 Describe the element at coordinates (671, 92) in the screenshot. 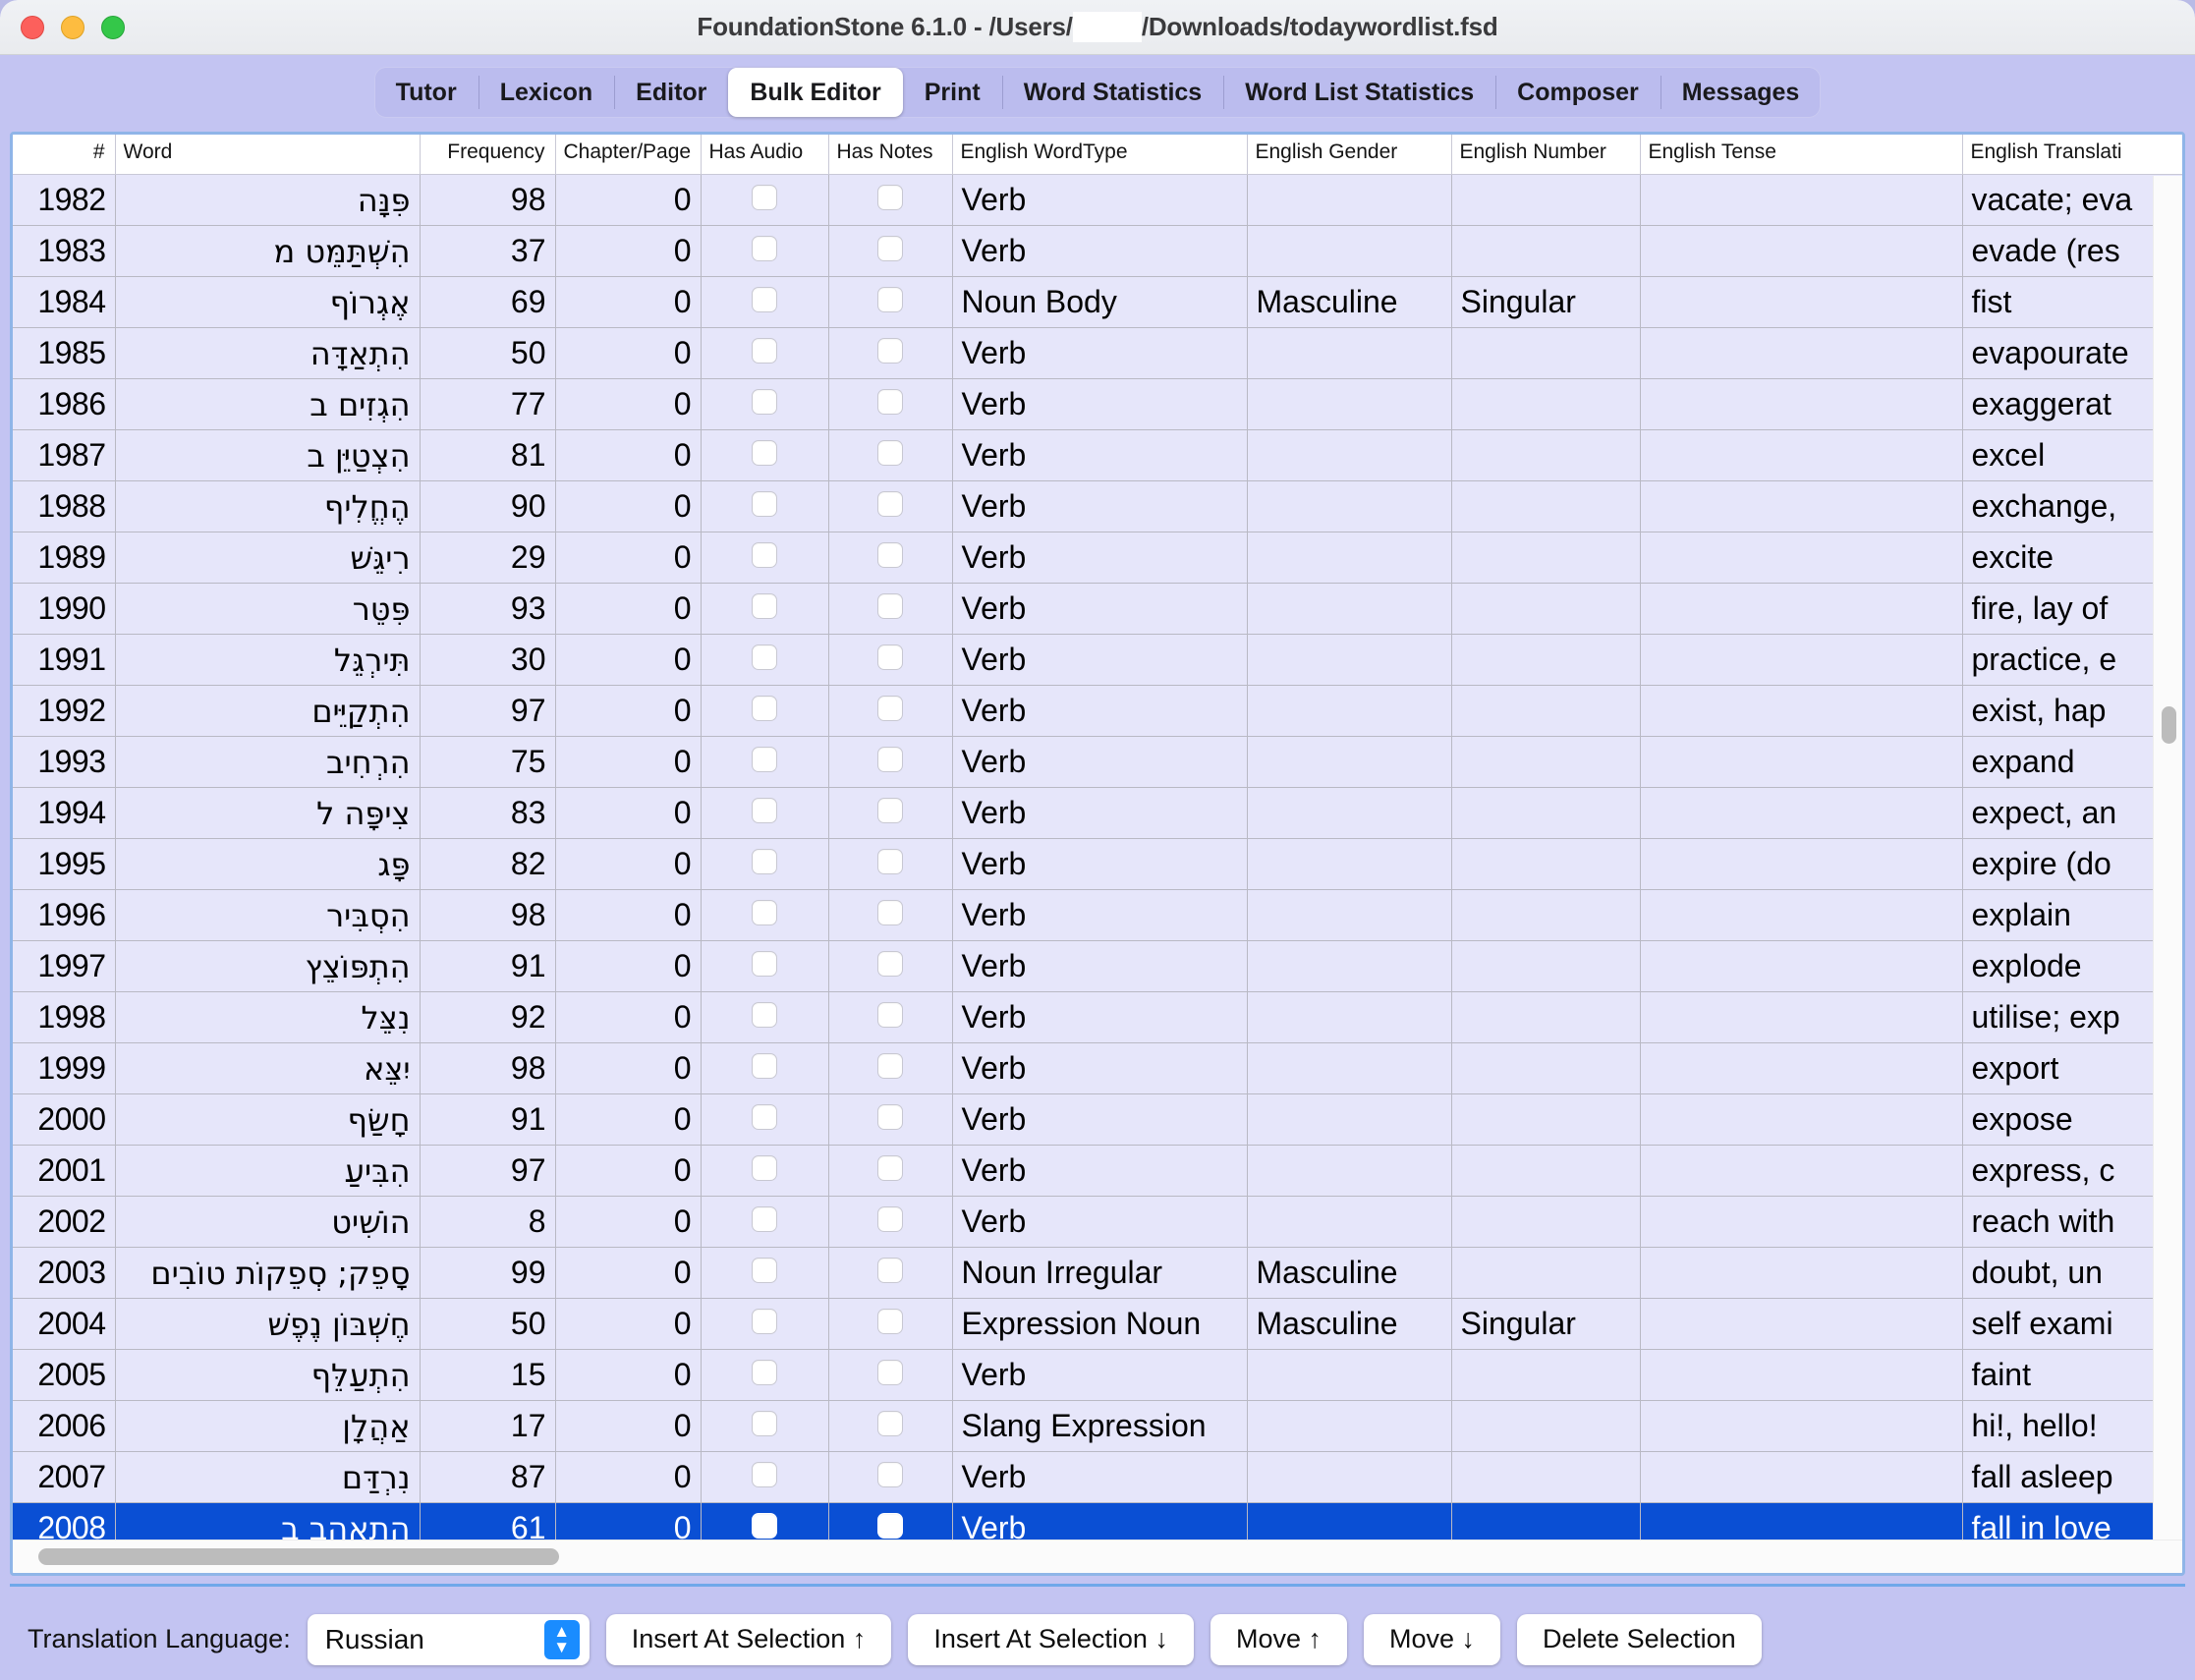

I see `tab-editor: Editor` at that location.